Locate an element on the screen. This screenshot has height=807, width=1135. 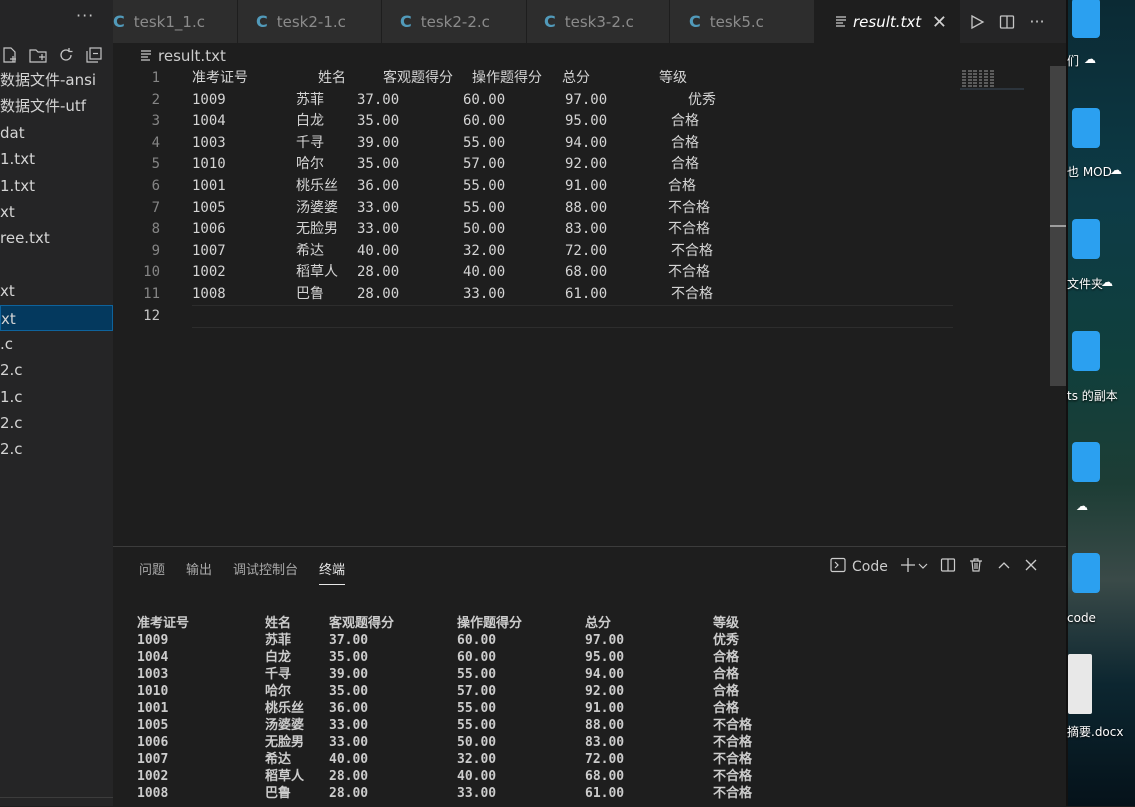
tab-label: tesk2-1.c is located at coordinates (311, 21).